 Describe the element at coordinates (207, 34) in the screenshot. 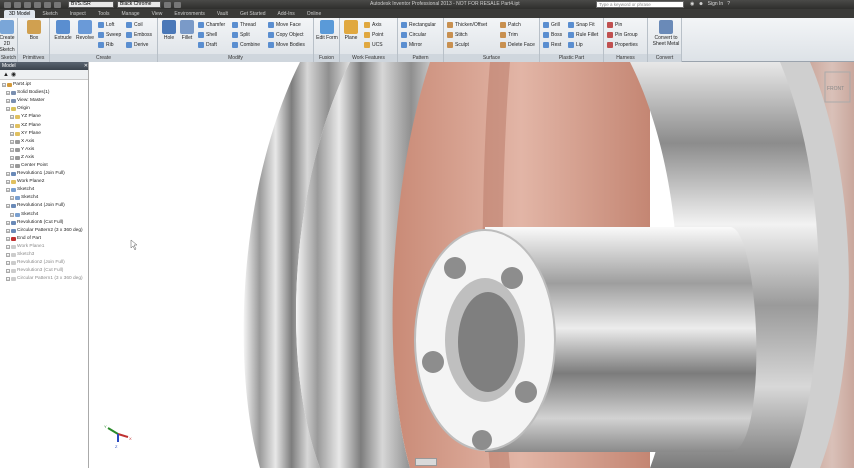

I see `shell-button: Shell` at that location.